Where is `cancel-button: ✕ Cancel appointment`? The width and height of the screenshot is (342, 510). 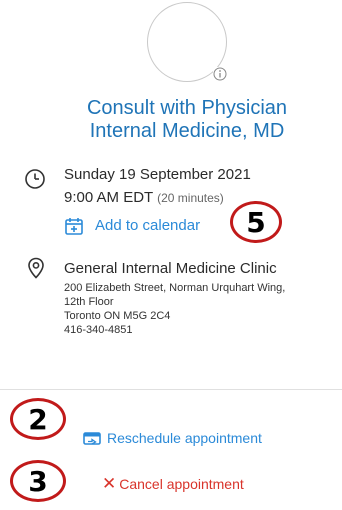 cancel-button: ✕ Cancel appointment is located at coordinates (173, 483).